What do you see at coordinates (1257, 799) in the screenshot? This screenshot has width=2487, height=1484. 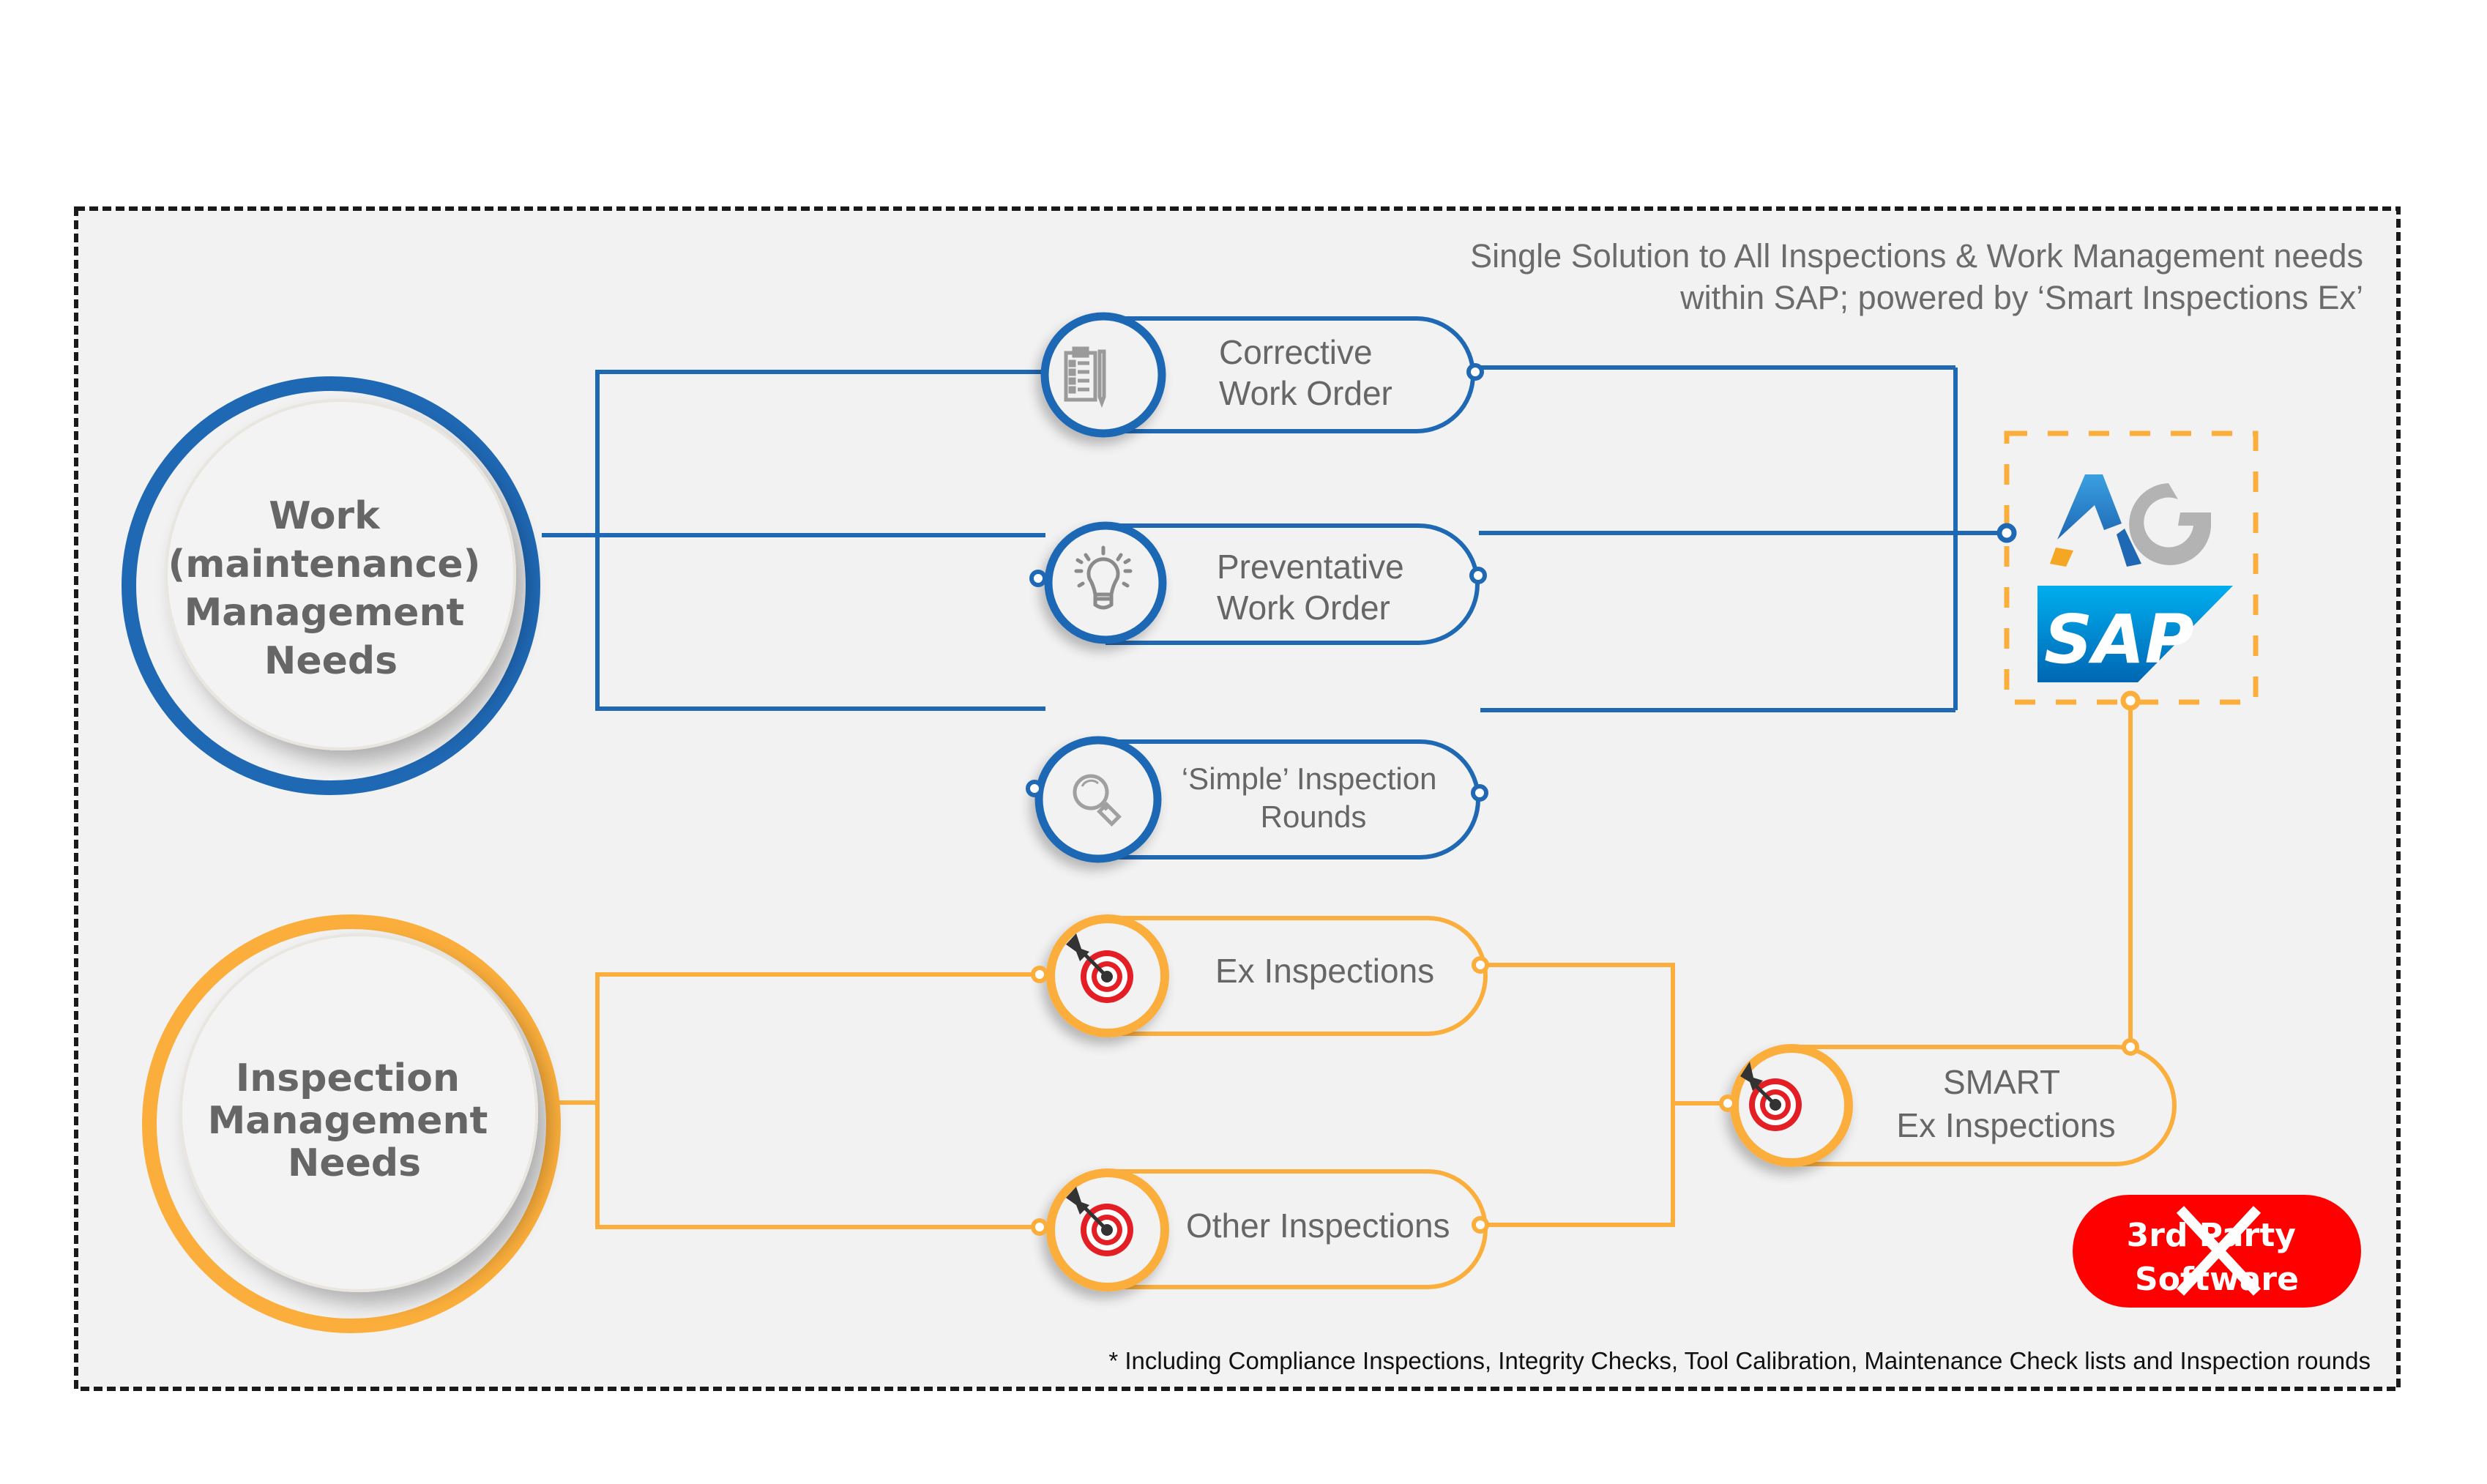 I see `pill-simple-inspection-rounds: ‘Simple’ Inspection Rounds` at bounding box center [1257, 799].